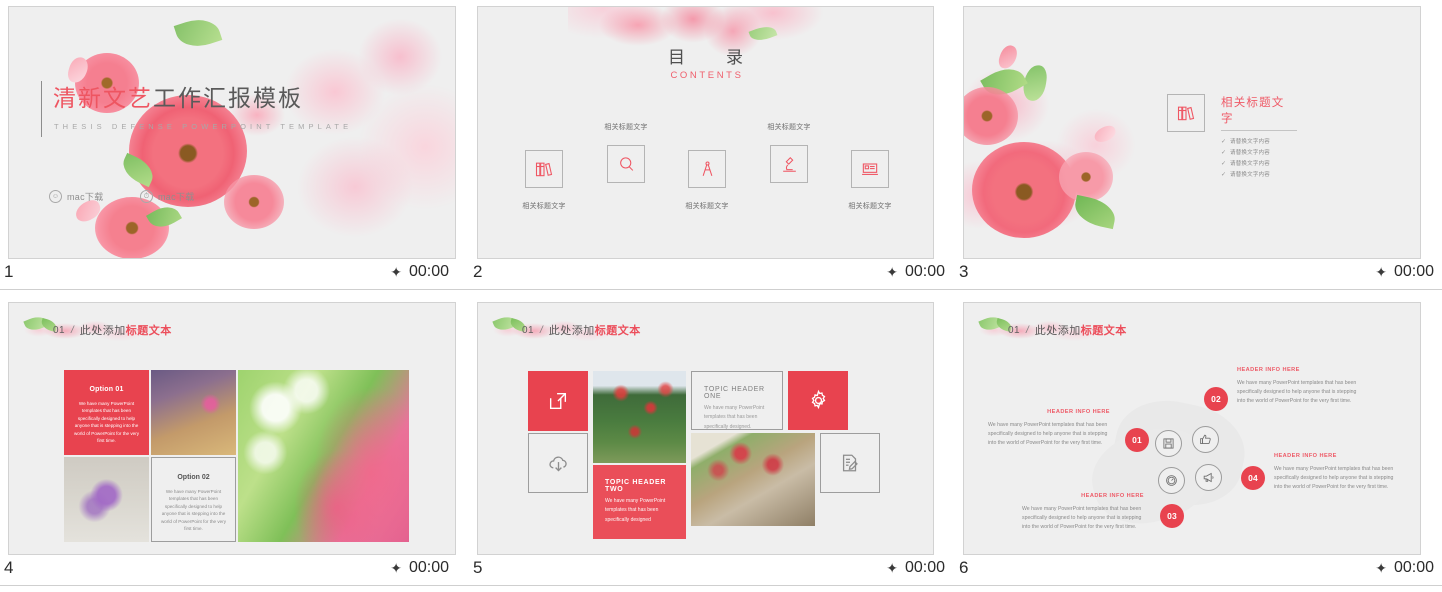  I want to click on search-icon, so click(626, 164).